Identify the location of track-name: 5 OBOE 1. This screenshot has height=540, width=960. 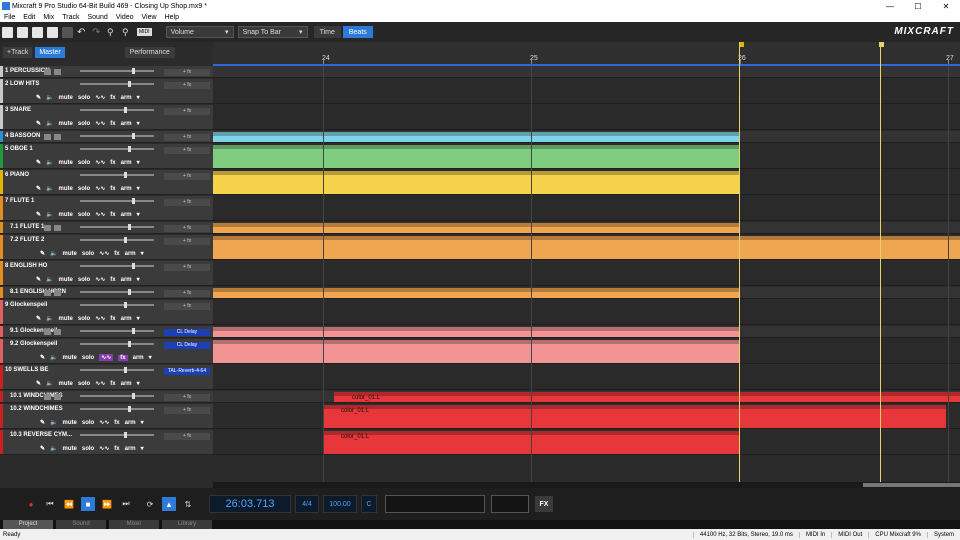
(19, 149).